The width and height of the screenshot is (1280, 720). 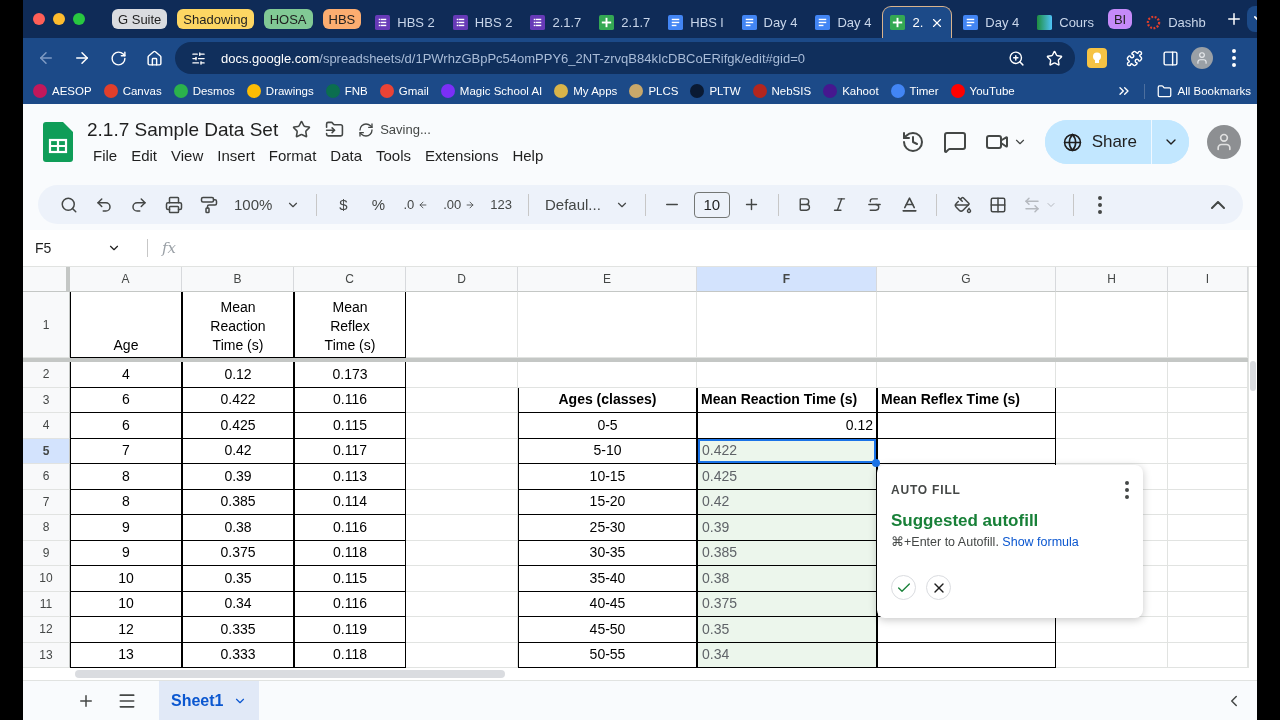 What do you see at coordinates (938, 587) in the screenshot?
I see `dismiss-button` at bounding box center [938, 587].